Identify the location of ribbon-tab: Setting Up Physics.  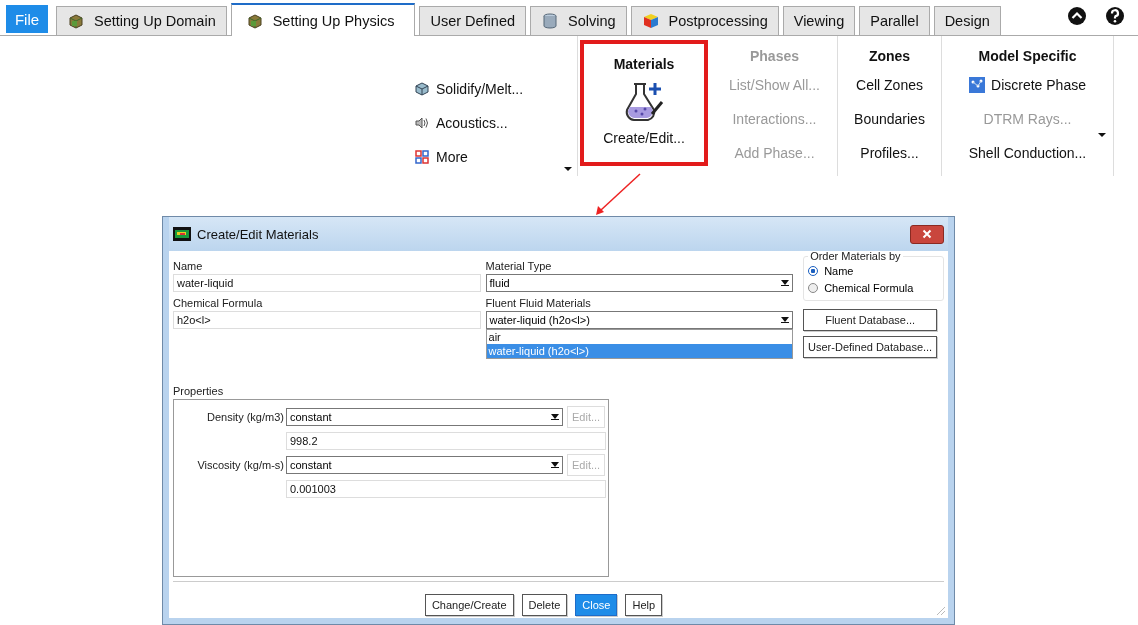
(323, 19).